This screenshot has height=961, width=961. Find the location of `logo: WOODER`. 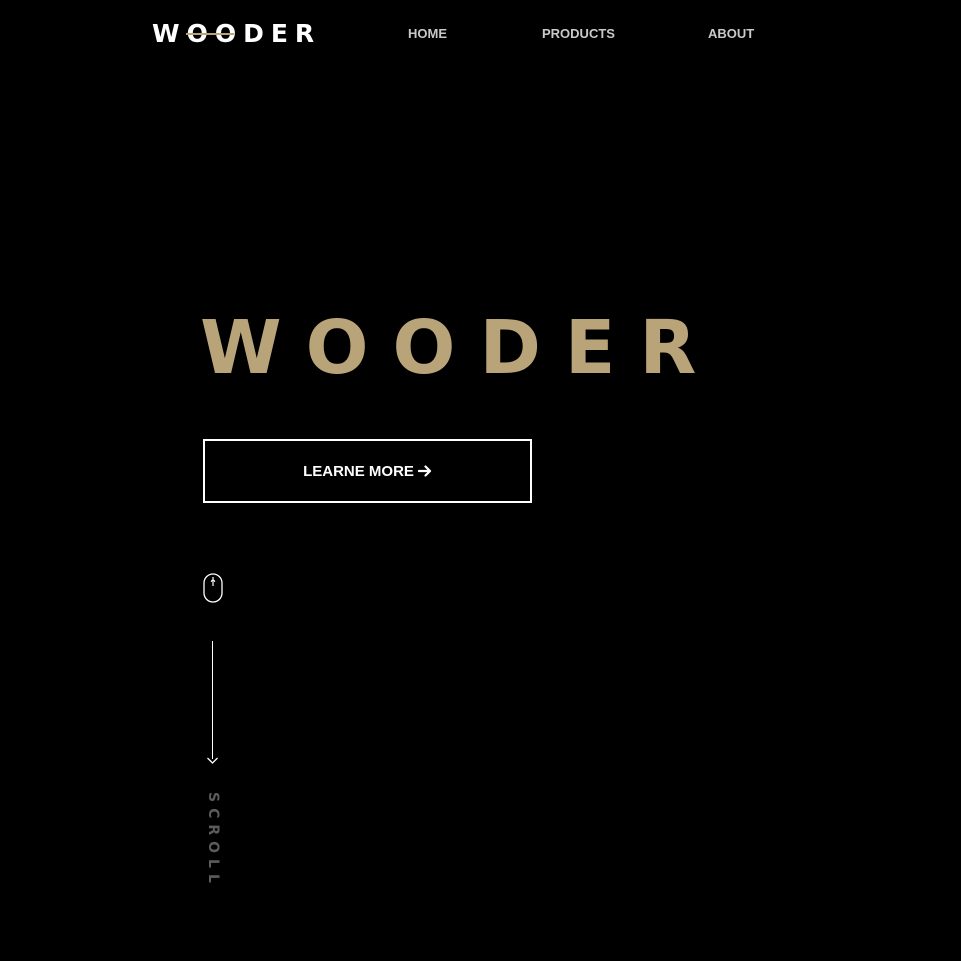

logo: WOODER is located at coordinates (236, 34).